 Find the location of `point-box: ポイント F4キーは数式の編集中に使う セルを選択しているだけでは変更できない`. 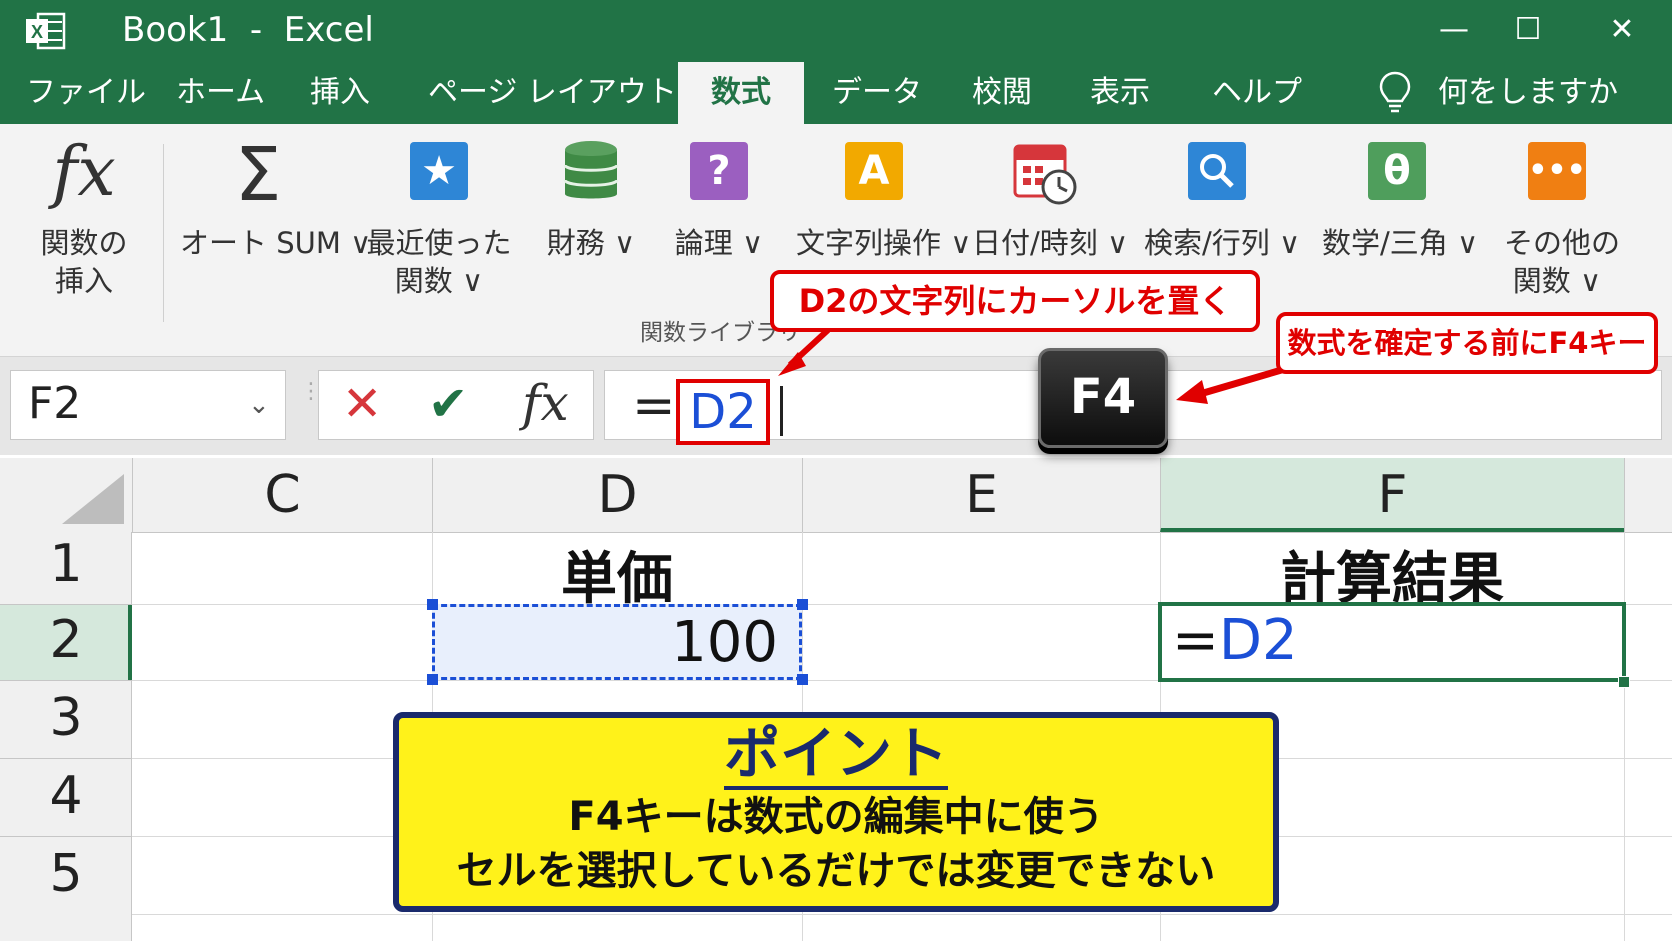

point-box: ポイント F4キーは数式の編集中に使う セルを選択しているだけでは変更できない is located at coordinates (836, 812).